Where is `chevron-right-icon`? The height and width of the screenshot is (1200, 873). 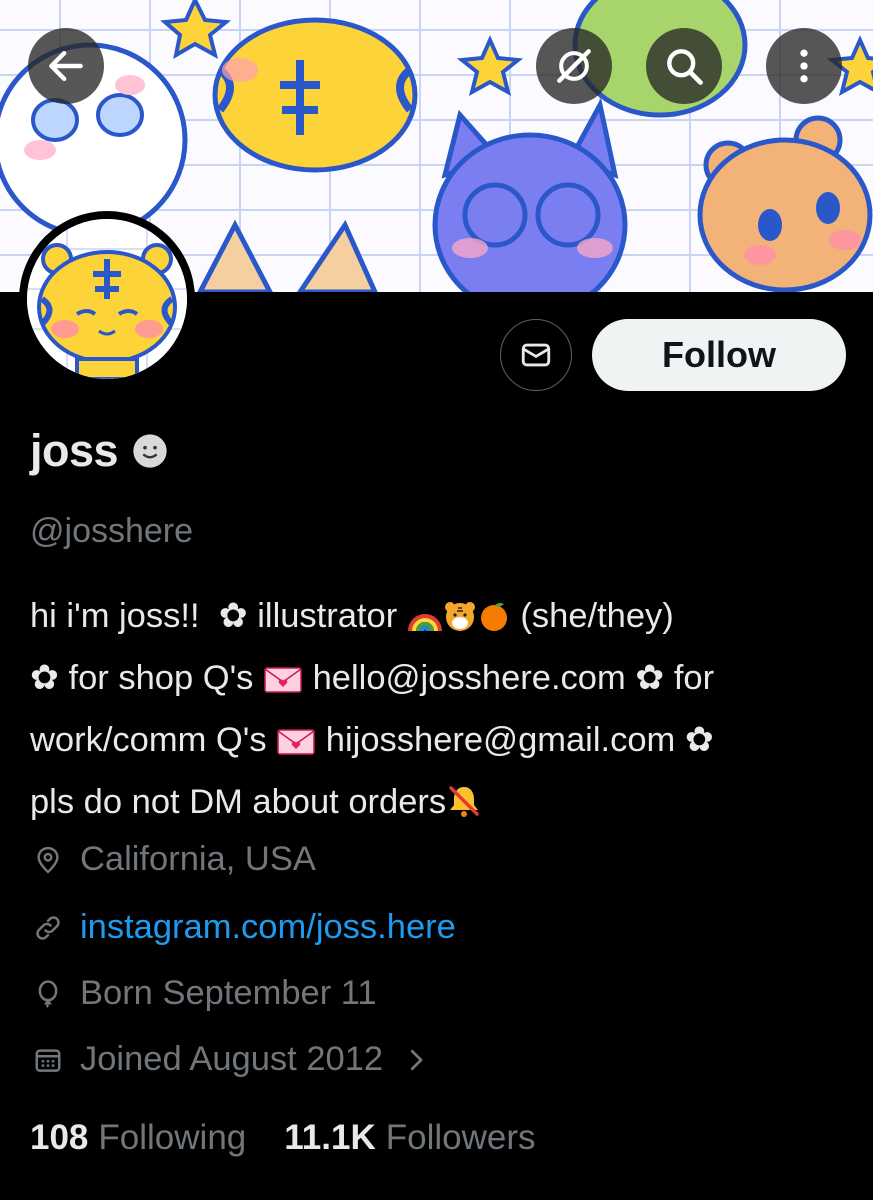 chevron-right-icon is located at coordinates (416, 1060).